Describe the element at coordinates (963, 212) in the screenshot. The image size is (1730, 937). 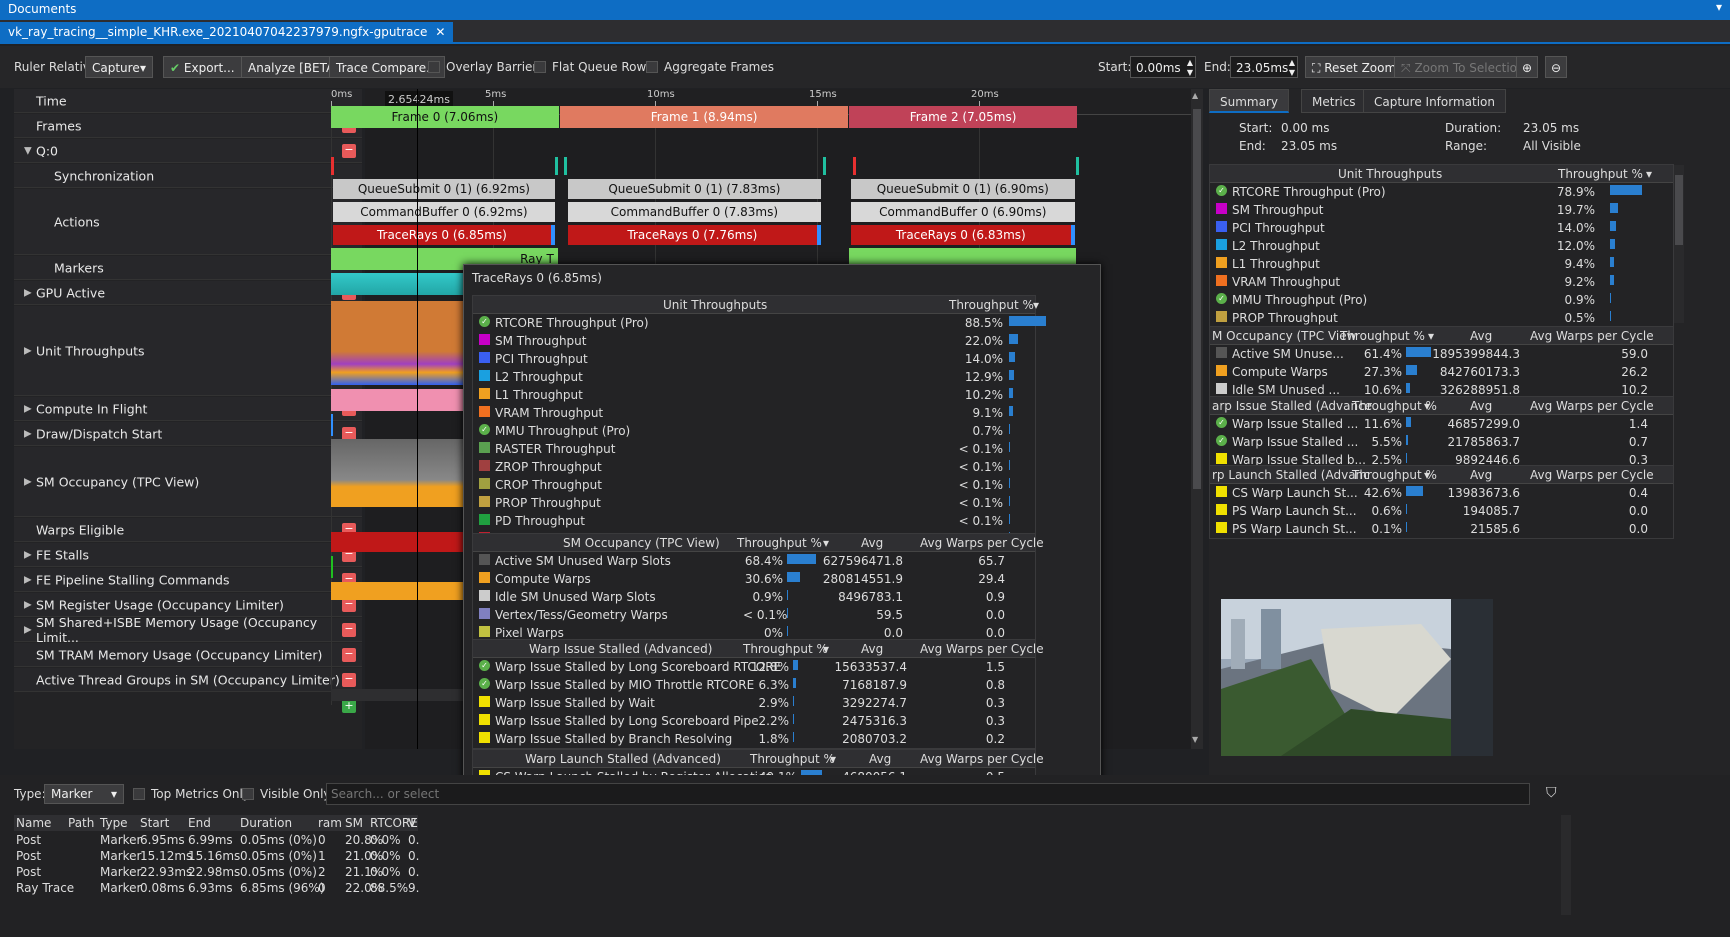
I see `command-buffer-block: CommandBuffer 0 (6.90ms)` at that location.